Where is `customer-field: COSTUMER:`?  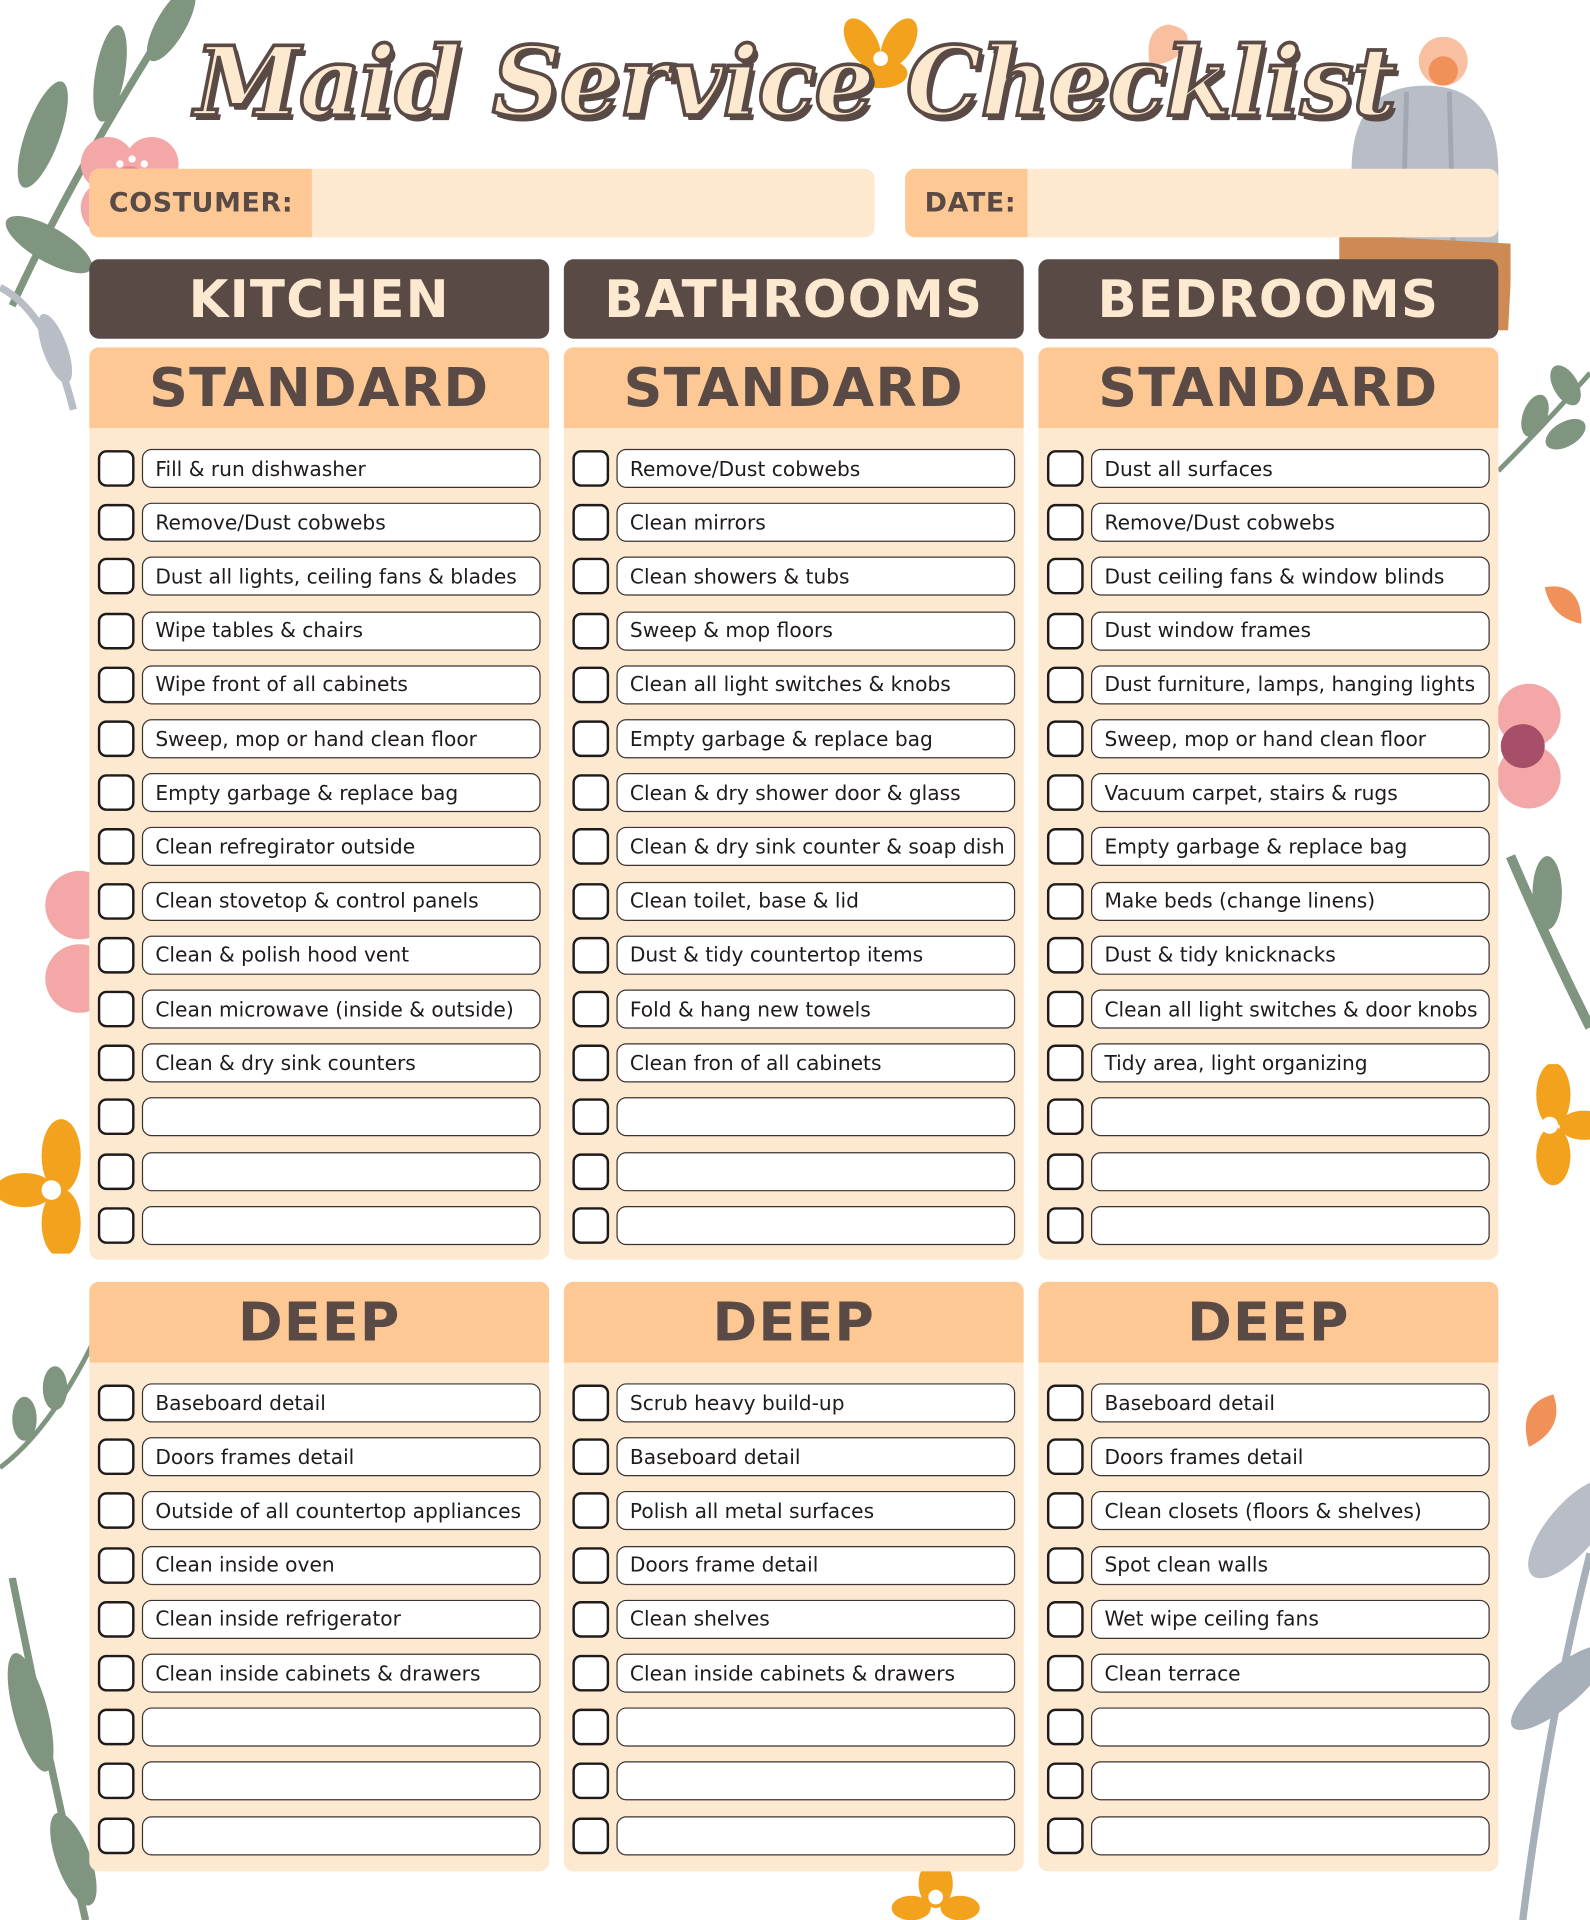
customer-field: COSTUMER: is located at coordinates (482, 203).